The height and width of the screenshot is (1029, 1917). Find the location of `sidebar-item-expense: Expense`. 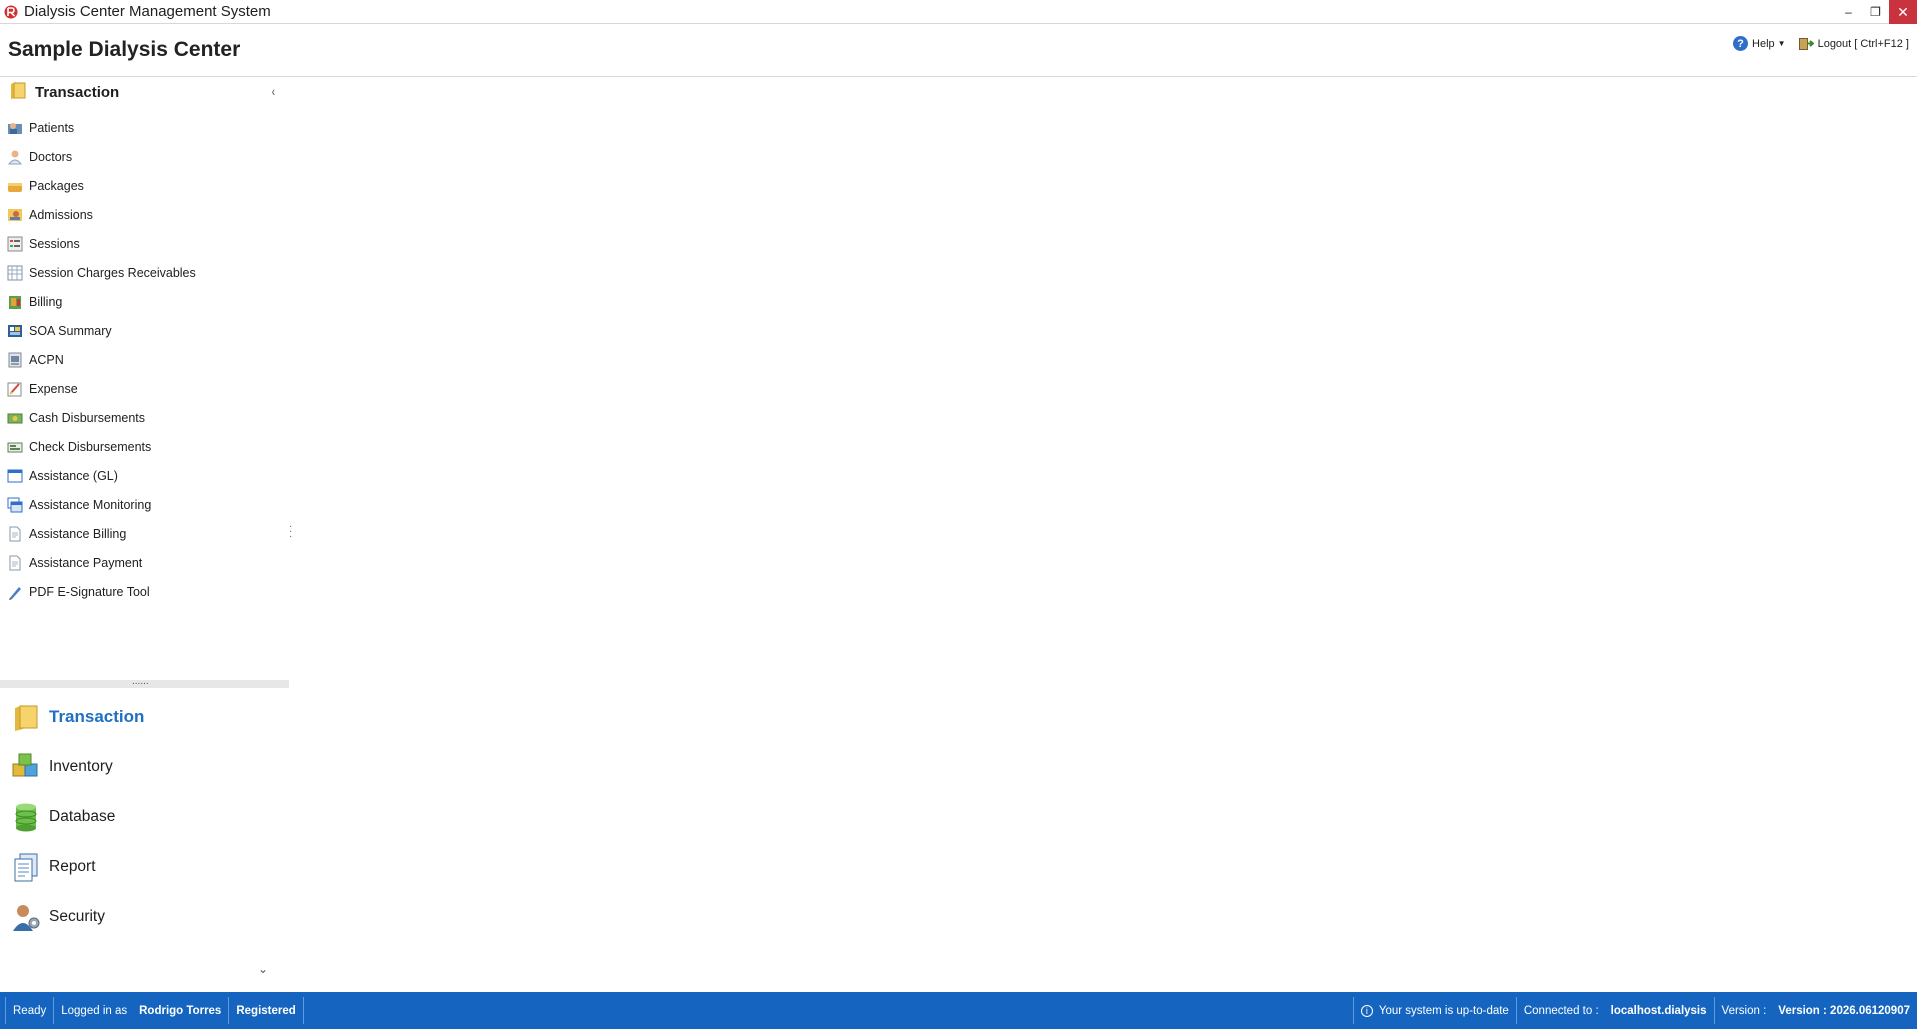

sidebar-item-expense: Expense is located at coordinates (144, 388).